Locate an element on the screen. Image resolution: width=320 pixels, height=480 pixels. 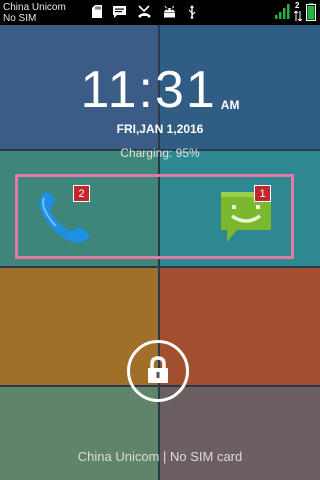
notification-icons is located at coordinates (144, 12).